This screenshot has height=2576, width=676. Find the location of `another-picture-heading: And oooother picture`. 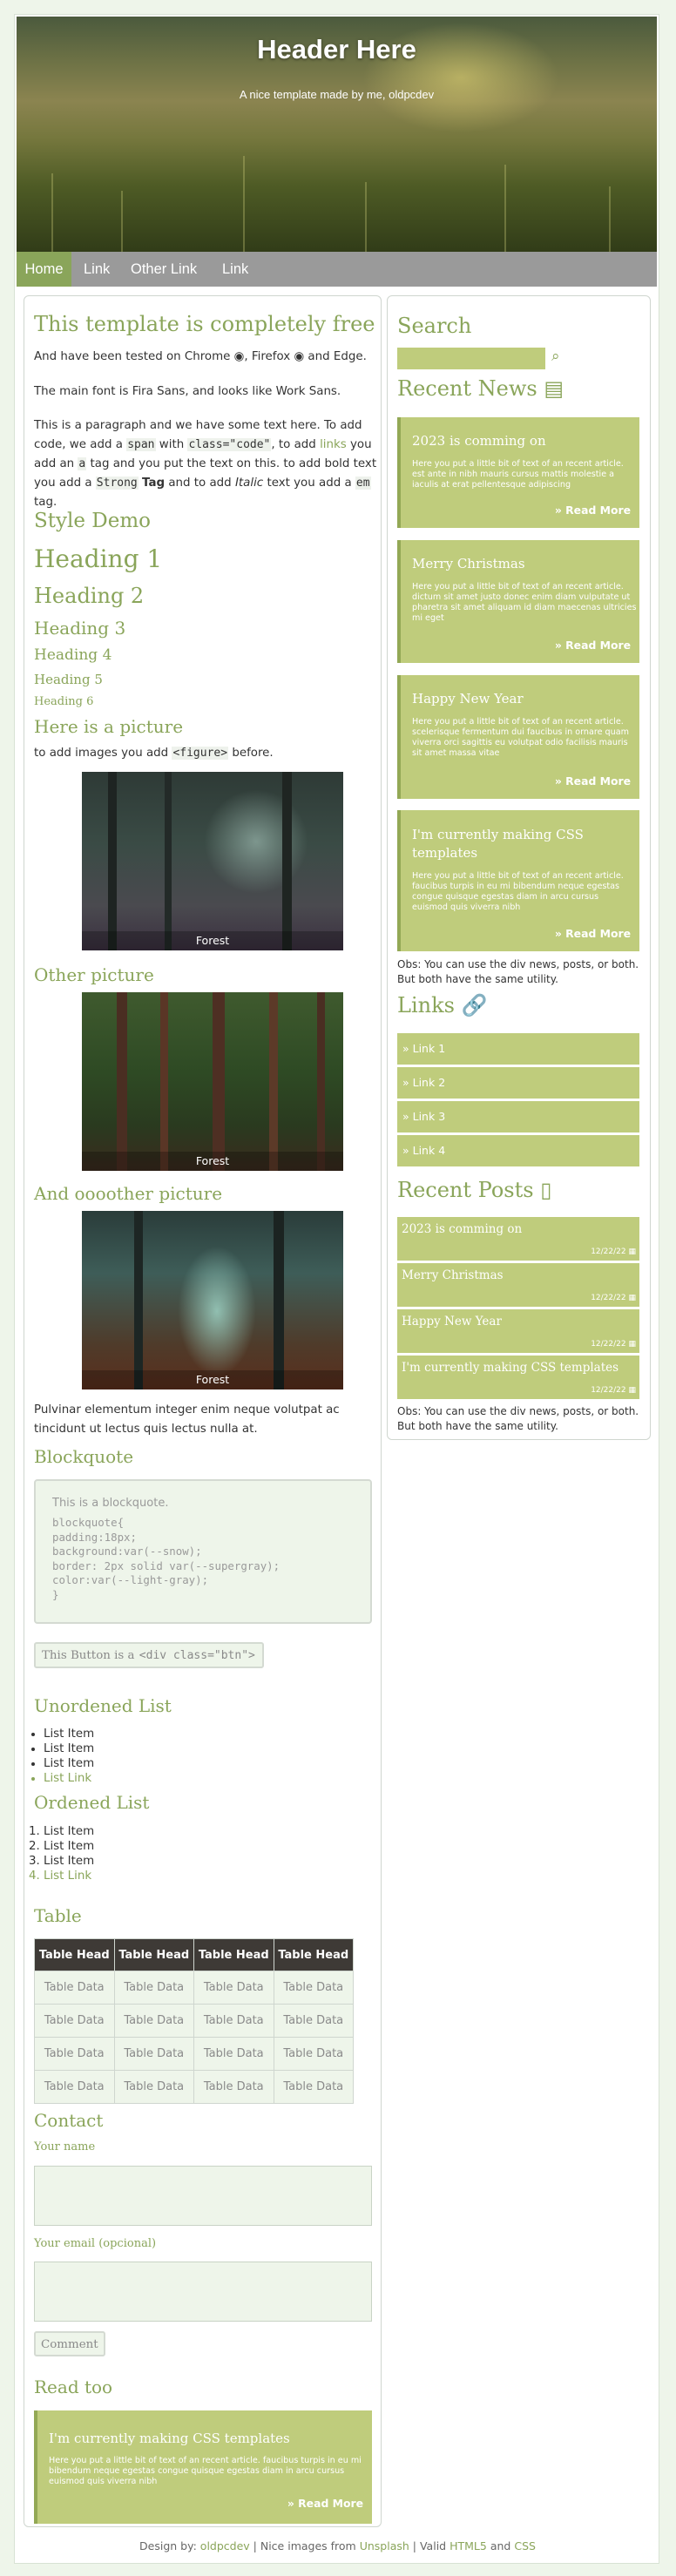

another-picture-heading: And oooother picture is located at coordinates (129, 1193).